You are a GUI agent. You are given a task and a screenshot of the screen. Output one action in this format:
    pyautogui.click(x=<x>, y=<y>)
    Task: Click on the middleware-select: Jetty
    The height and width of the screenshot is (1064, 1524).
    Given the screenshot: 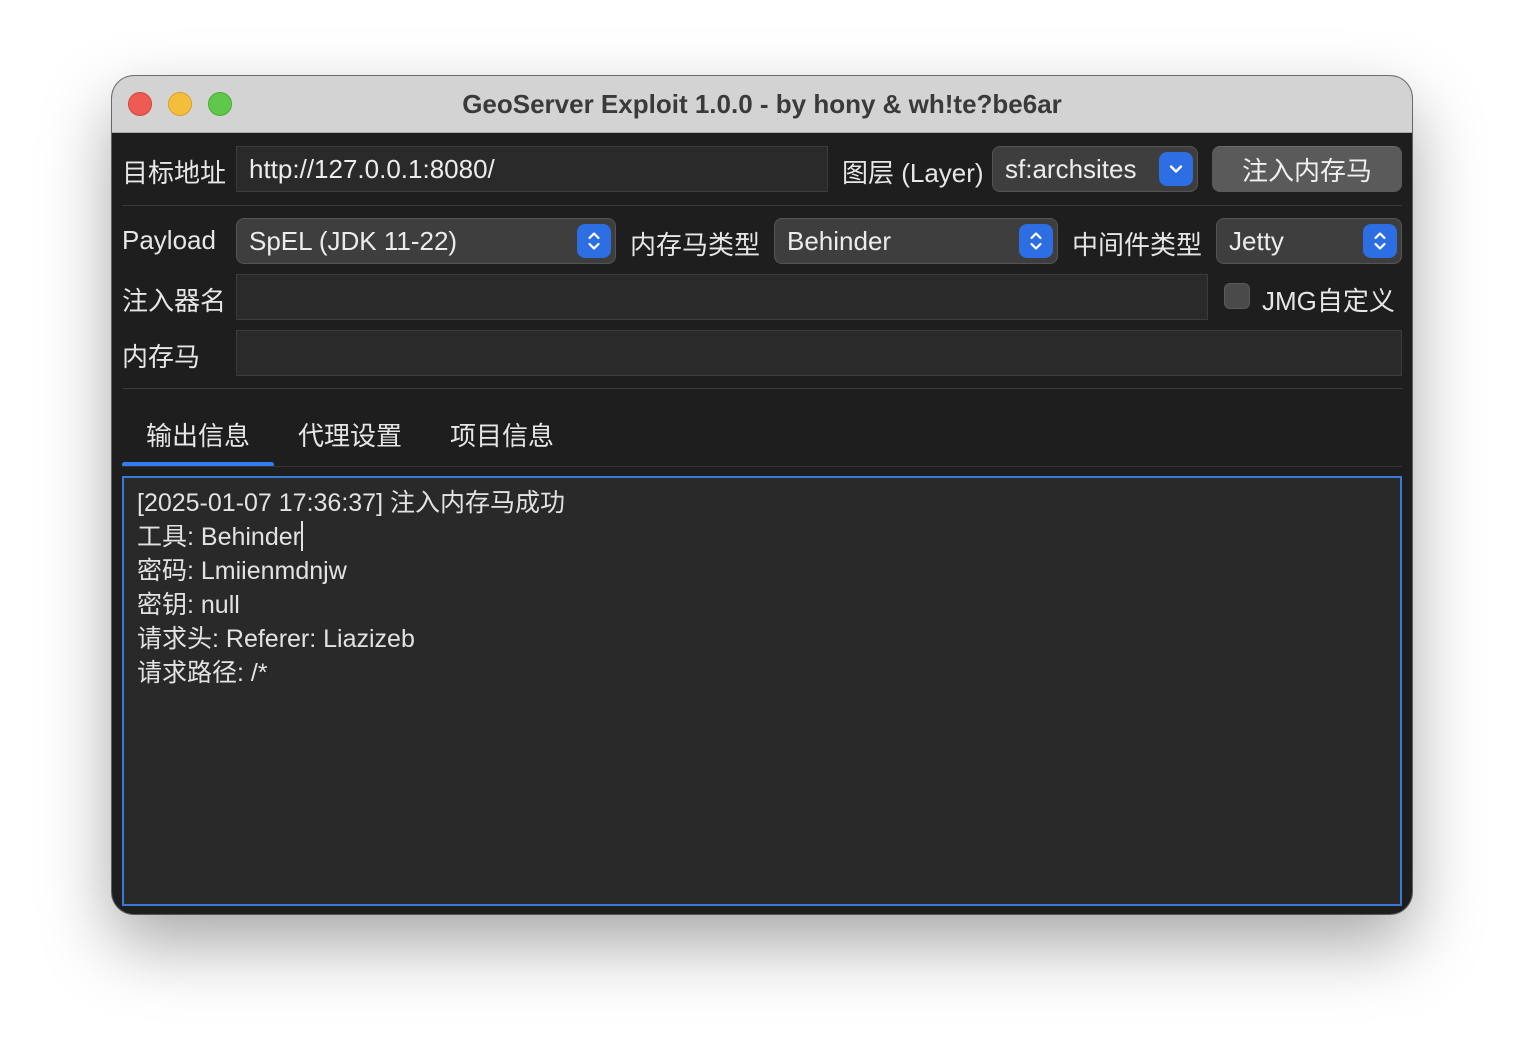 What is the action you would take?
    pyautogui.click(x=1309, y=241)
    